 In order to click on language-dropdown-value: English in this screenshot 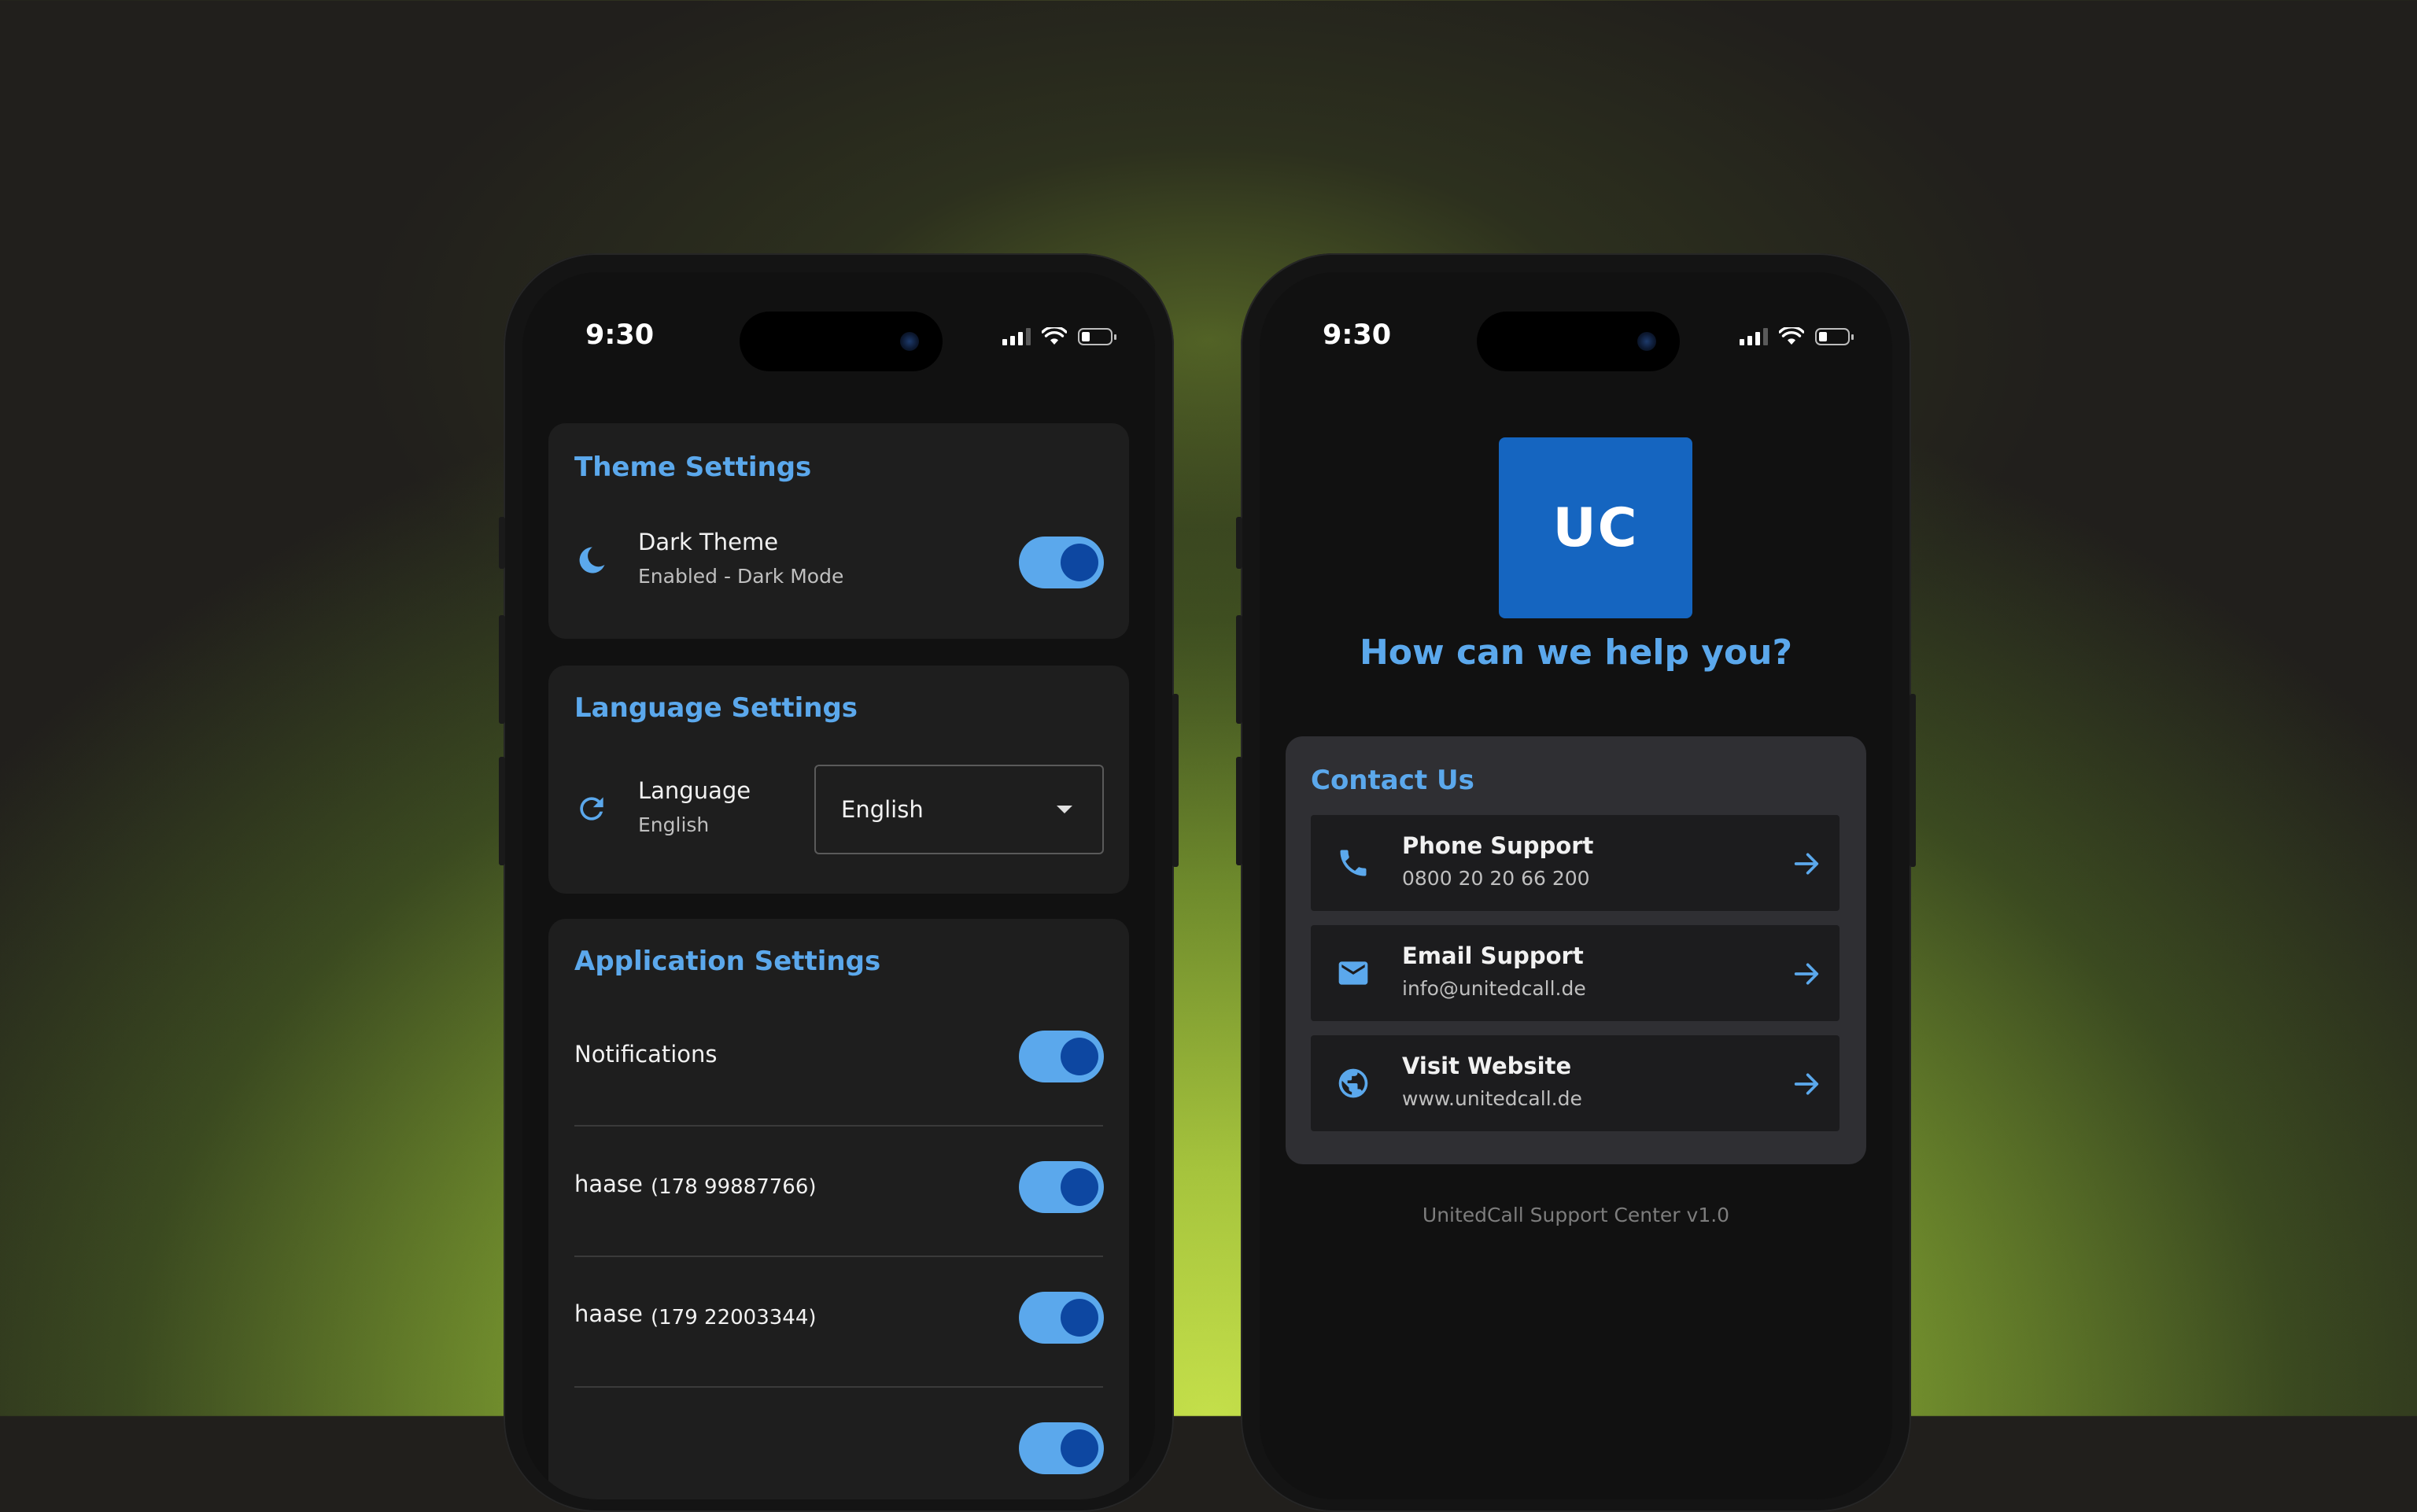, I will do `click(883, 809)`.